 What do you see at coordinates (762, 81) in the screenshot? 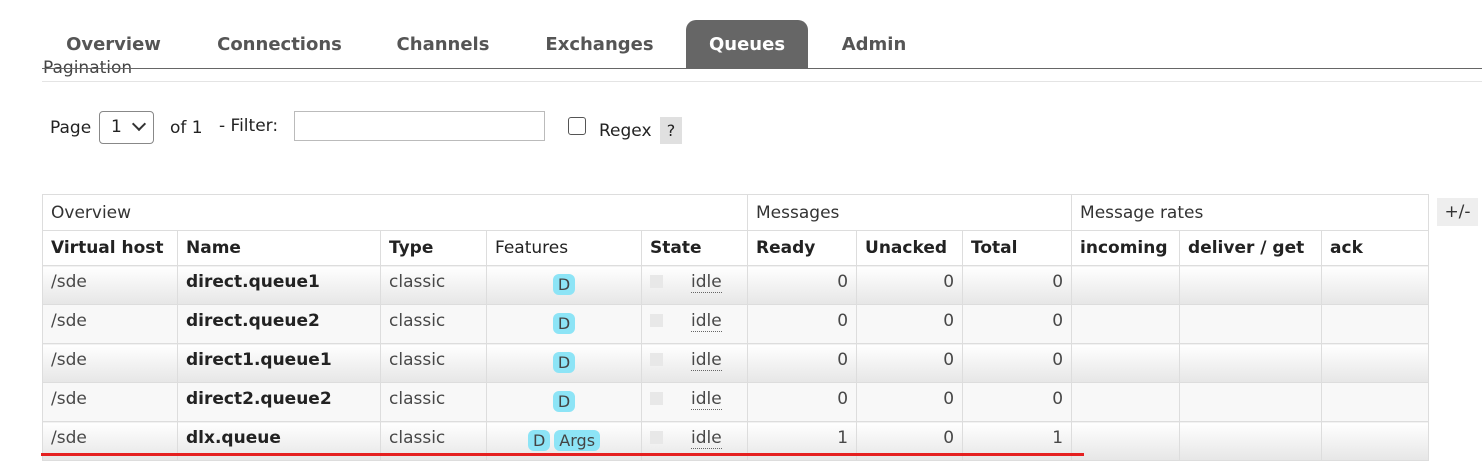
I see `pagination-divider` at bounding box center [762, 81].